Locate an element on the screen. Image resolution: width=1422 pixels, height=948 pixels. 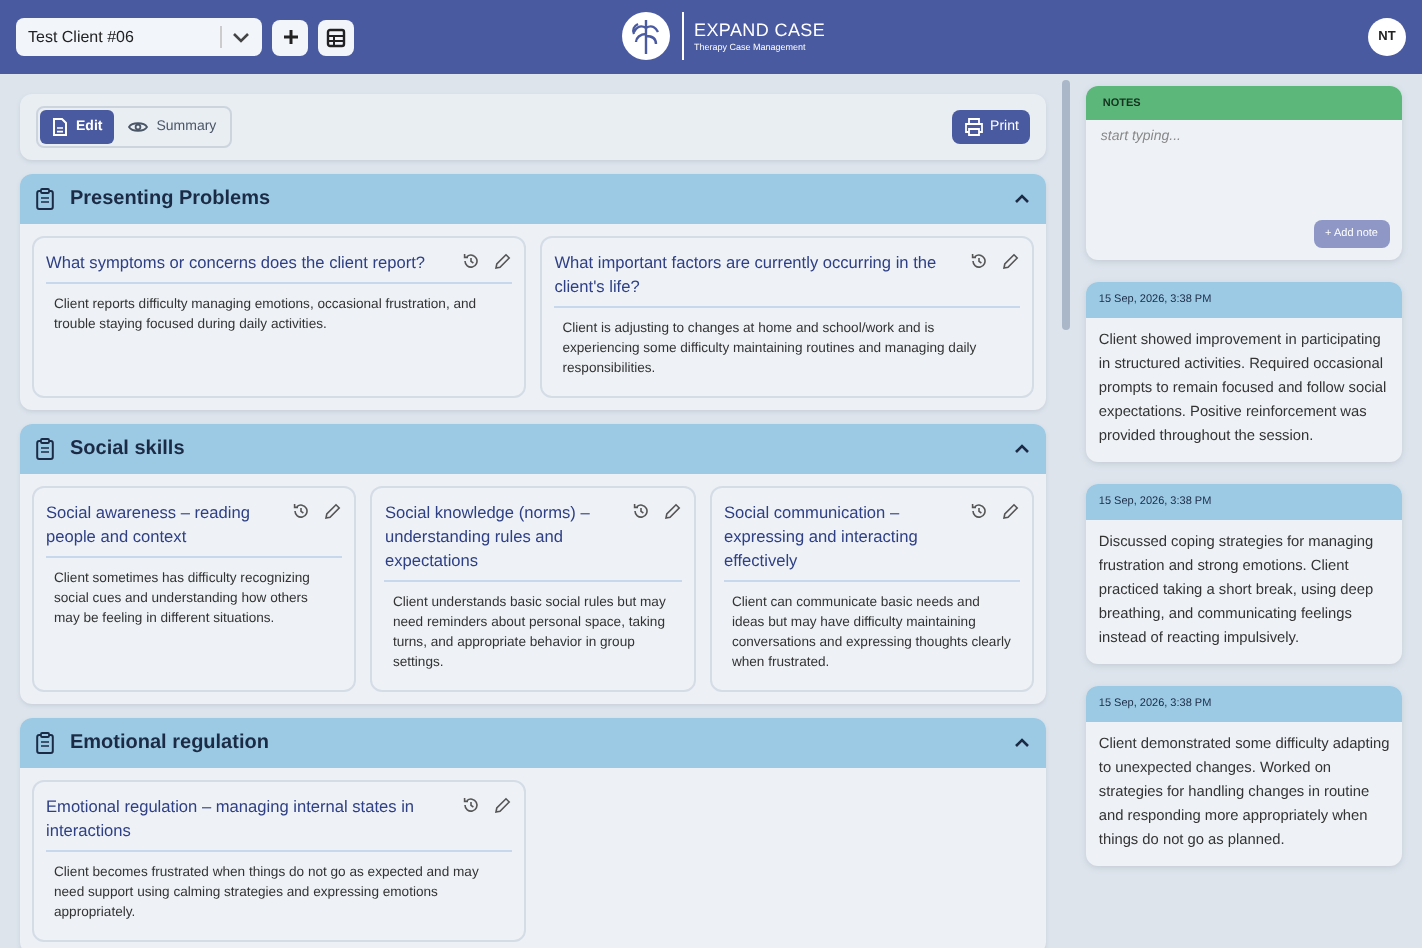
add-button is located at coordinates (290, 37).